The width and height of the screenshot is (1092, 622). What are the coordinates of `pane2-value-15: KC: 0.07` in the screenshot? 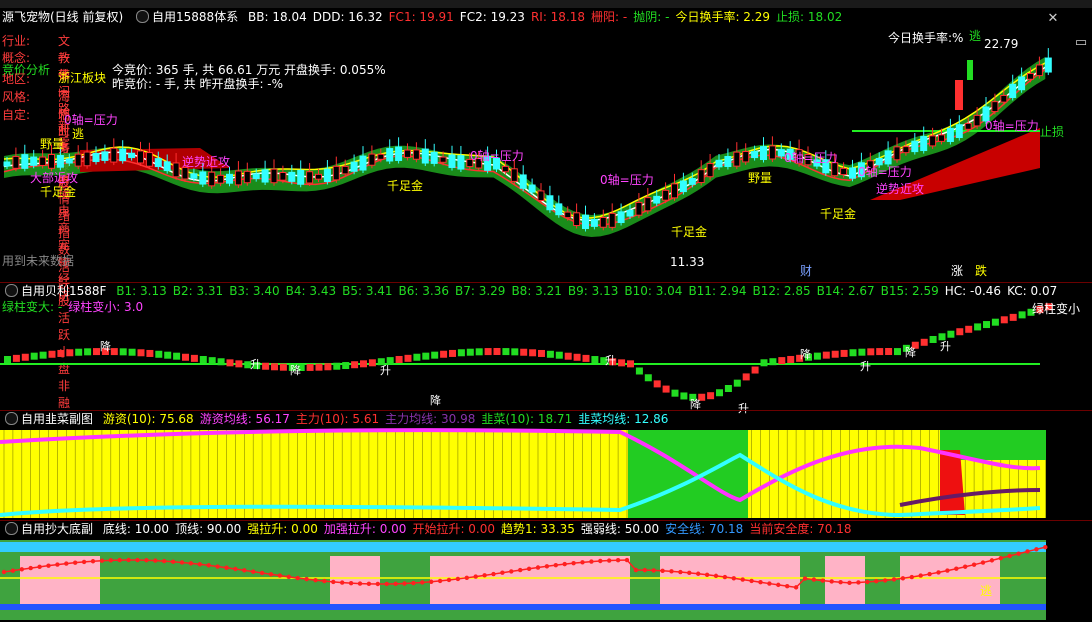 It's located at (1032, 291).